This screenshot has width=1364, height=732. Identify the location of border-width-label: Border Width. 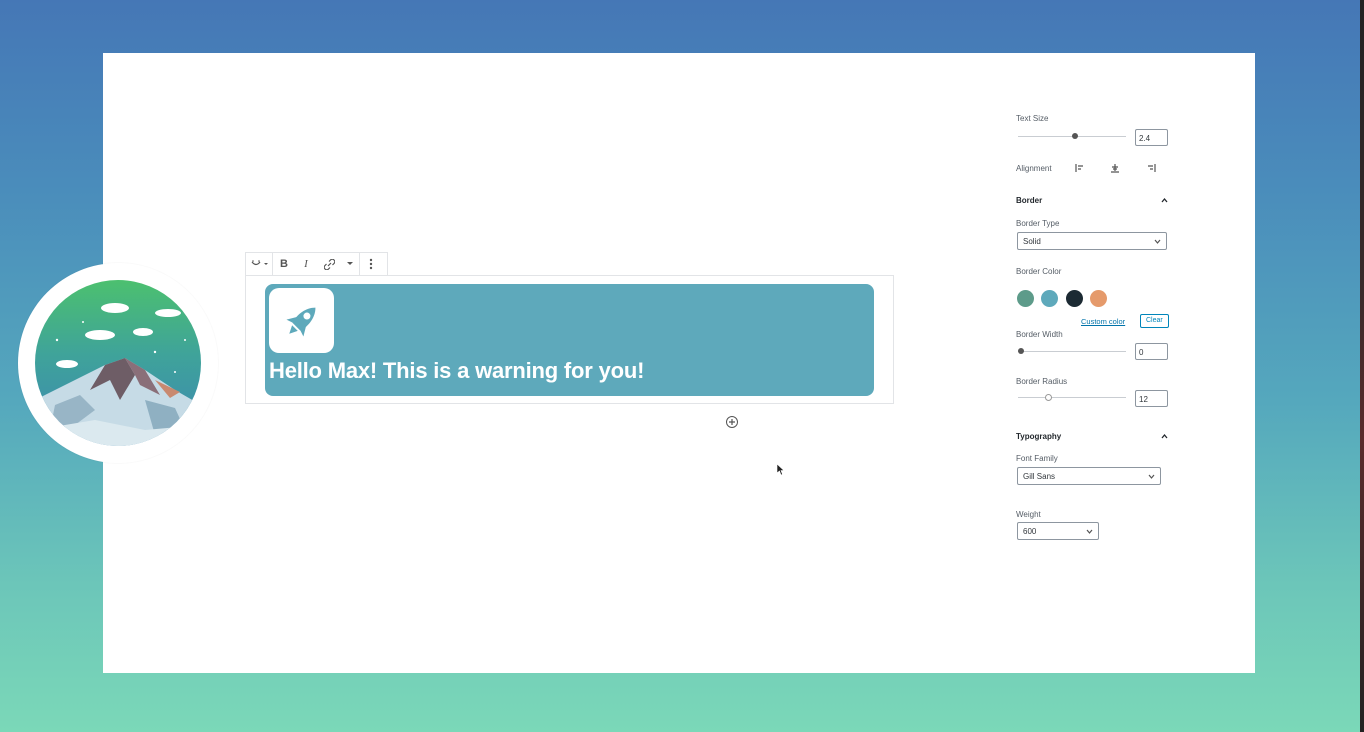
(1039, 334).